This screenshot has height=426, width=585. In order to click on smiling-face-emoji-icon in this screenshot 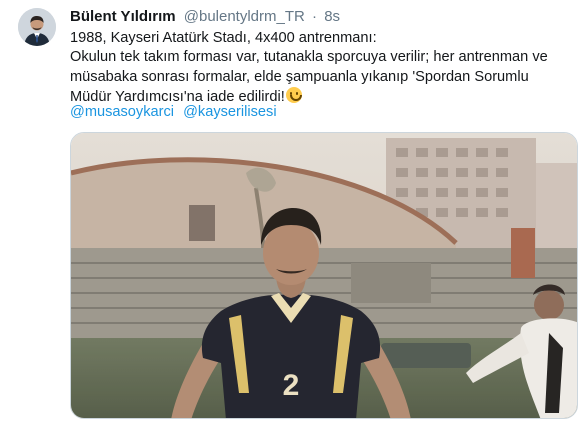, I will do `click(293, 95)`.